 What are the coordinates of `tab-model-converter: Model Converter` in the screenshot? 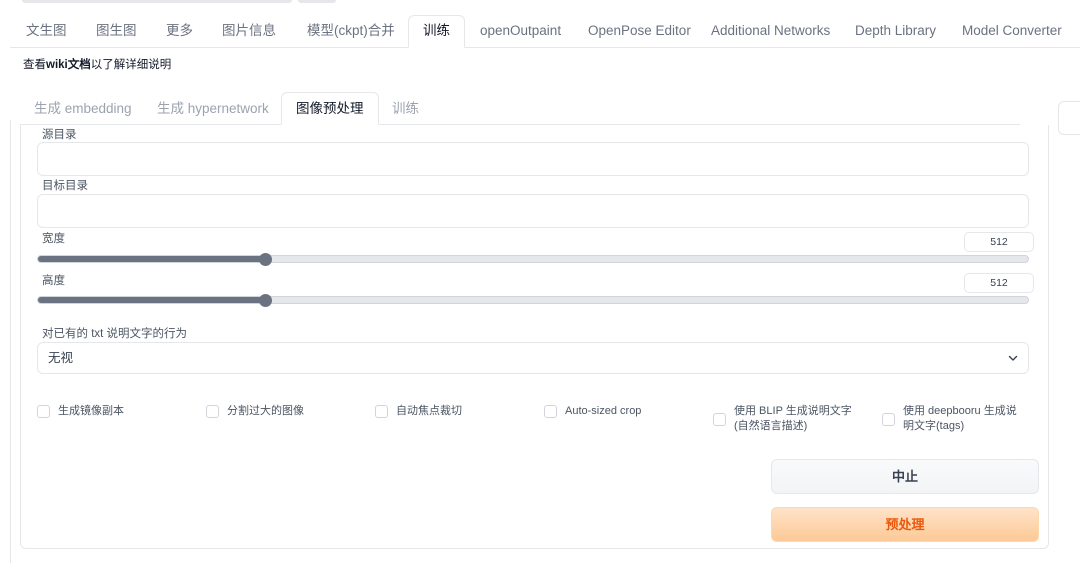 It's located at (1012, 32).